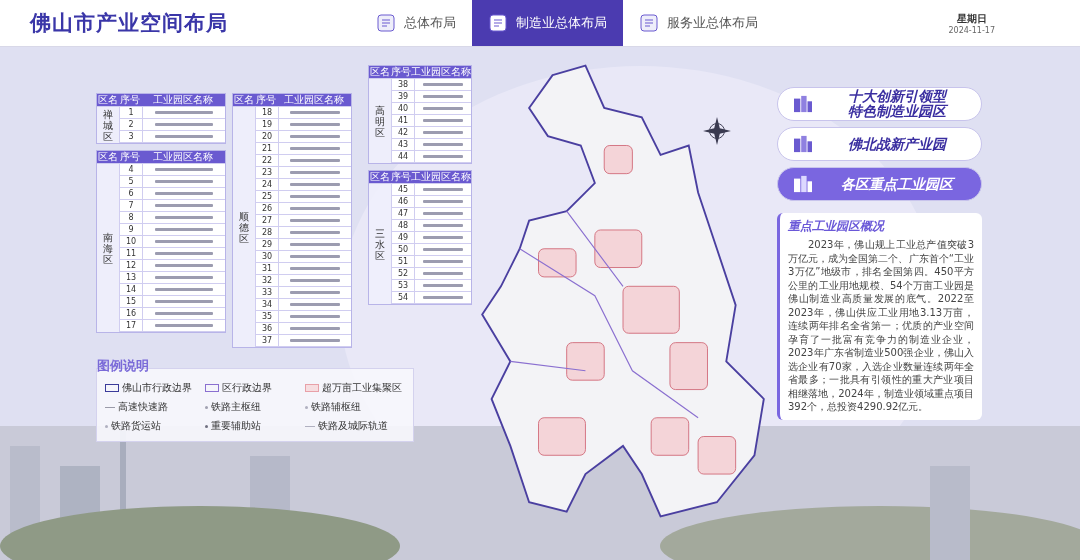 The width and height of the screenshot is (1080, 560). What do you see at coordinates (131, 136) in the screenshot?
I see `number-cell: 3` at bounding box center [131, 136].